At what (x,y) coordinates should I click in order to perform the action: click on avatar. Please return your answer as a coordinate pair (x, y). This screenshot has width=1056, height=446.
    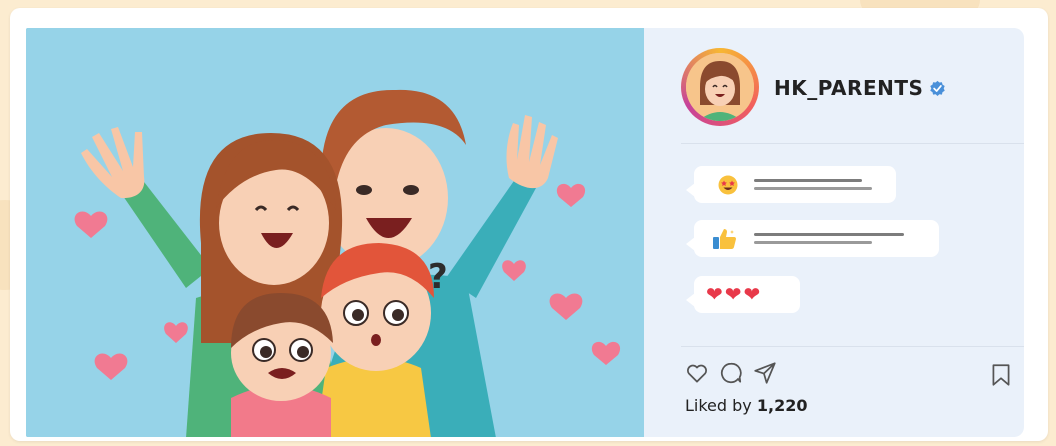
    Looking at the image, I should click on (720, 87).